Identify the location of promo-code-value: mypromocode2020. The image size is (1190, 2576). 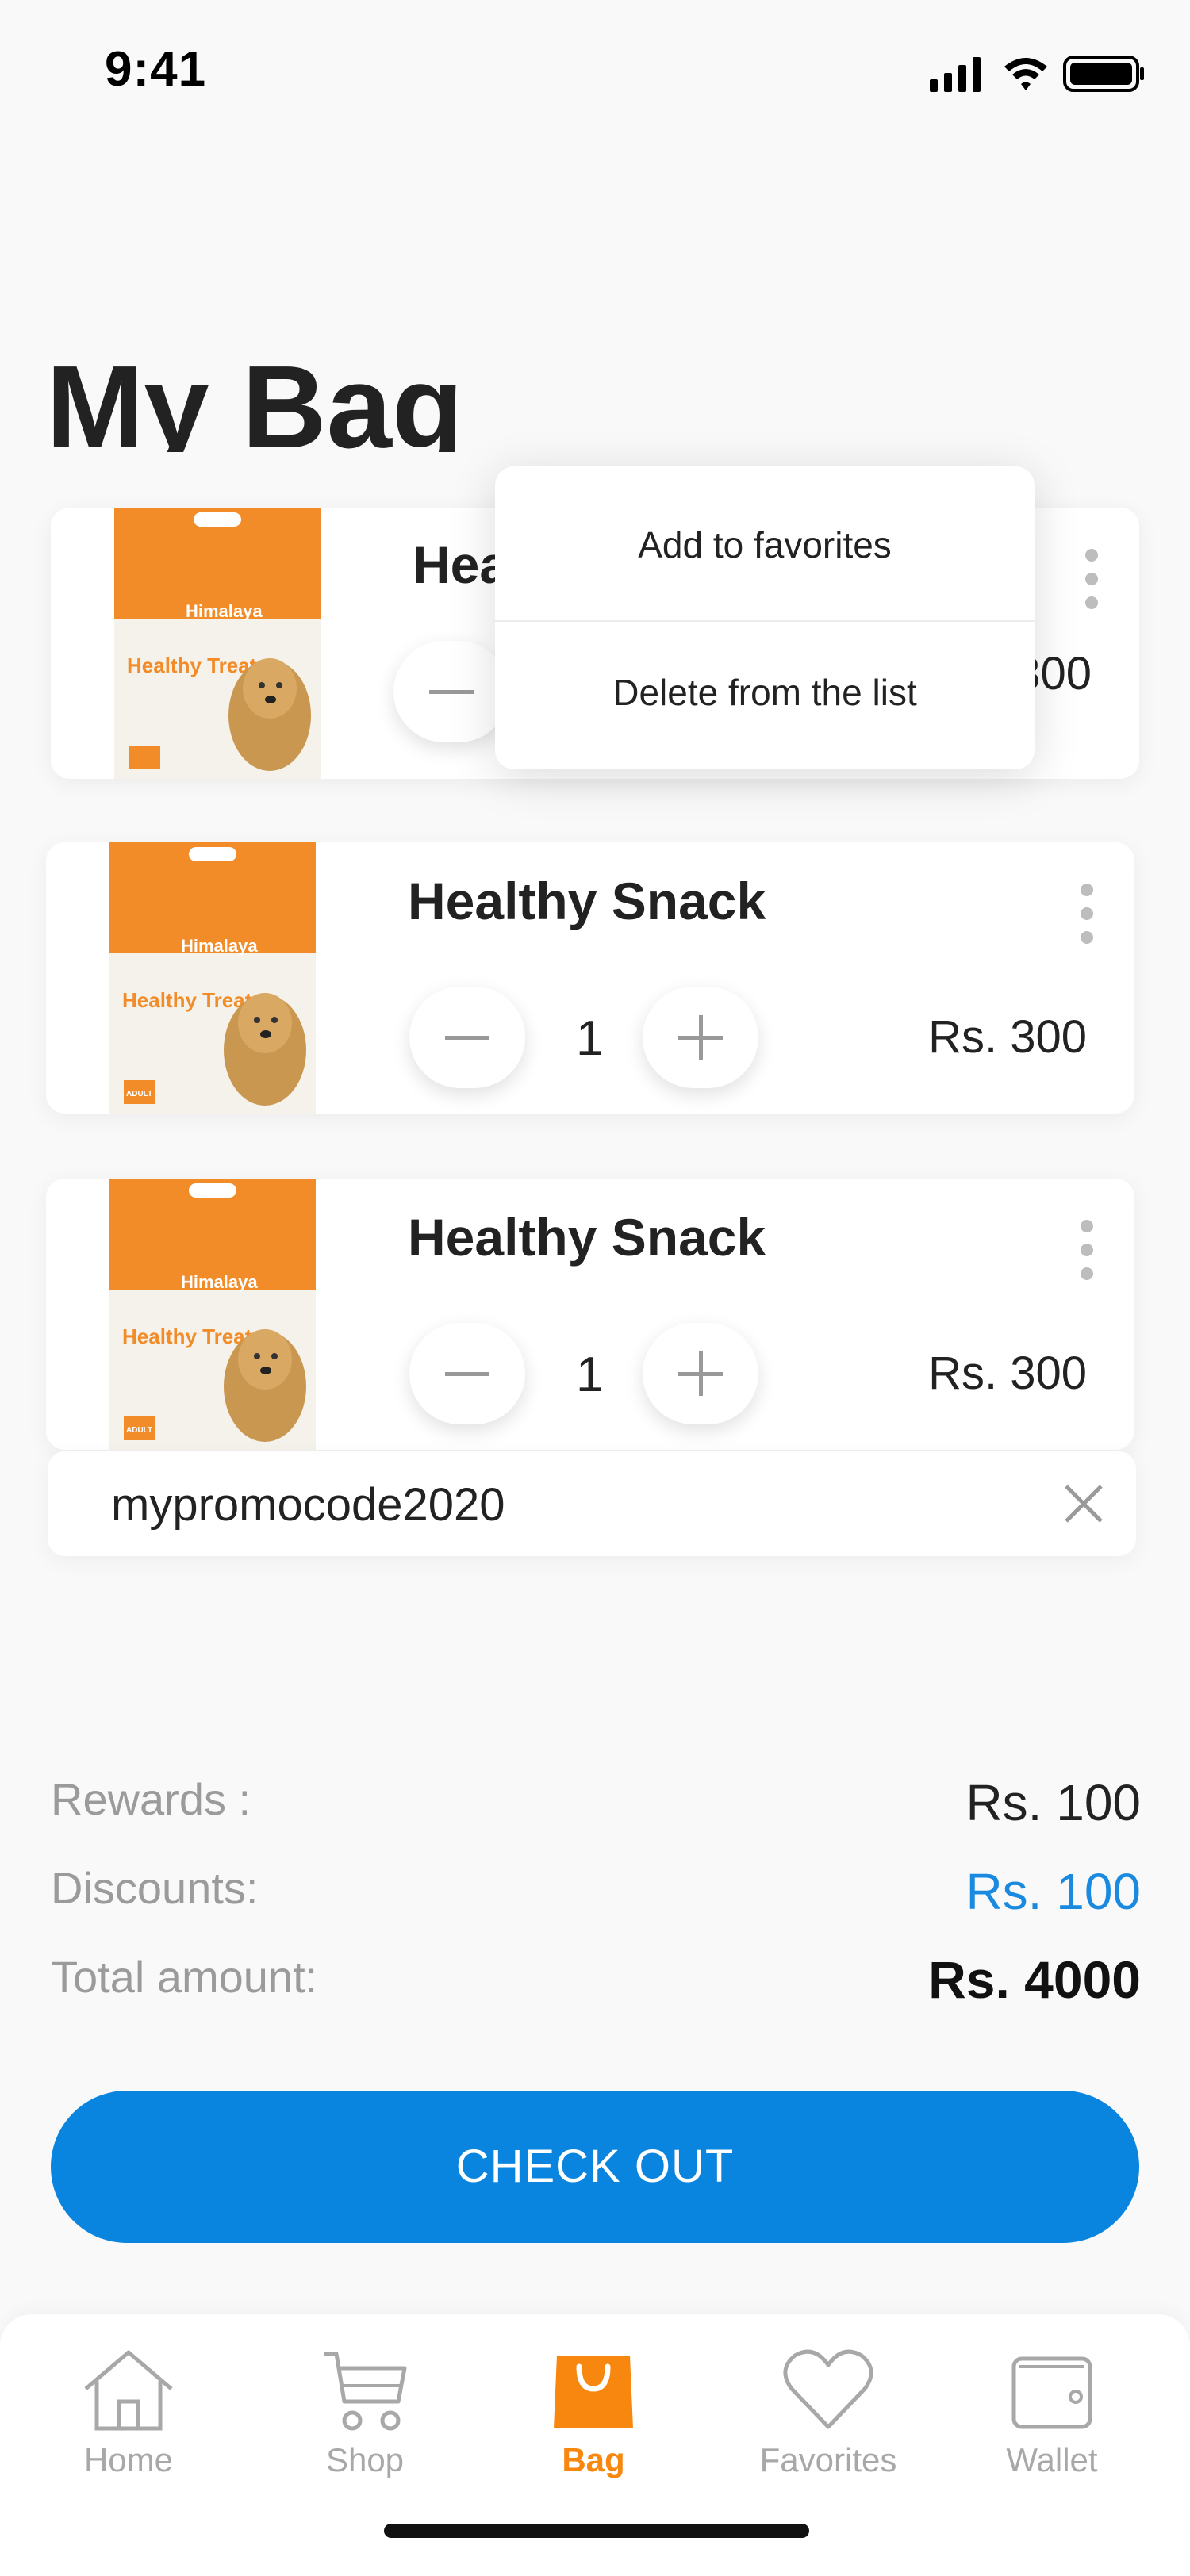
(308, 1504).